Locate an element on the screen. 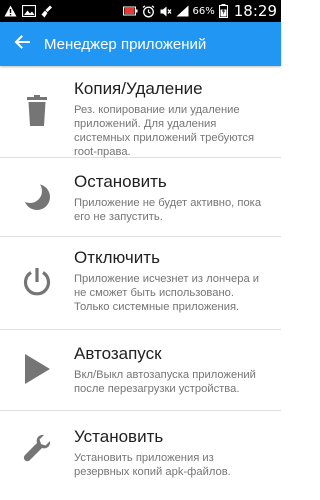 This screenshot has height=500, width=320. status-system: 66% 18:29 is located at coordinates (199, 11).